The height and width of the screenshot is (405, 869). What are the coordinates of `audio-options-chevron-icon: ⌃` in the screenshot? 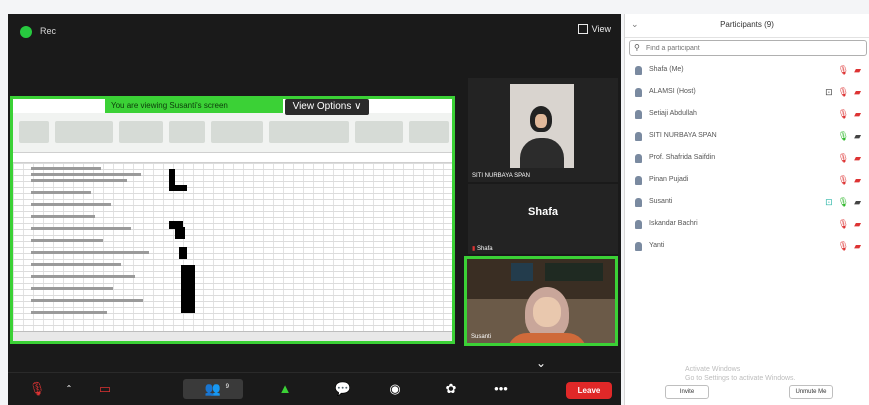 It's located at (69, 389).